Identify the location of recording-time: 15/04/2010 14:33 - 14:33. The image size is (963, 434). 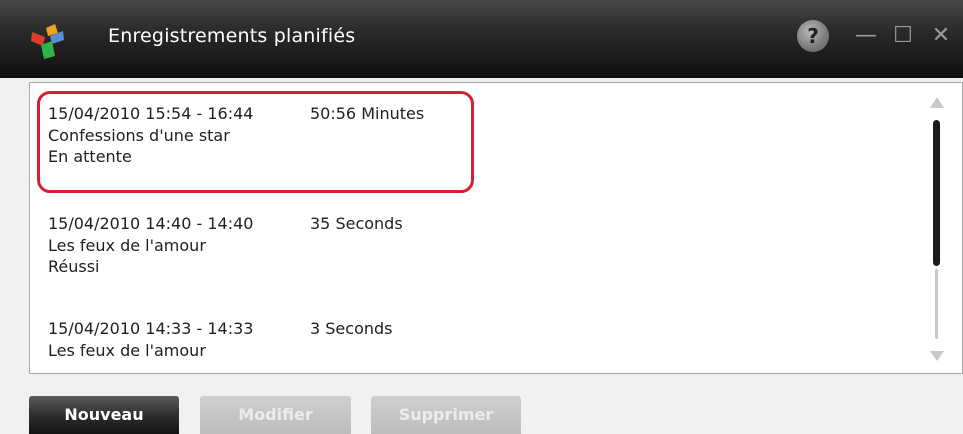
(151, 328).